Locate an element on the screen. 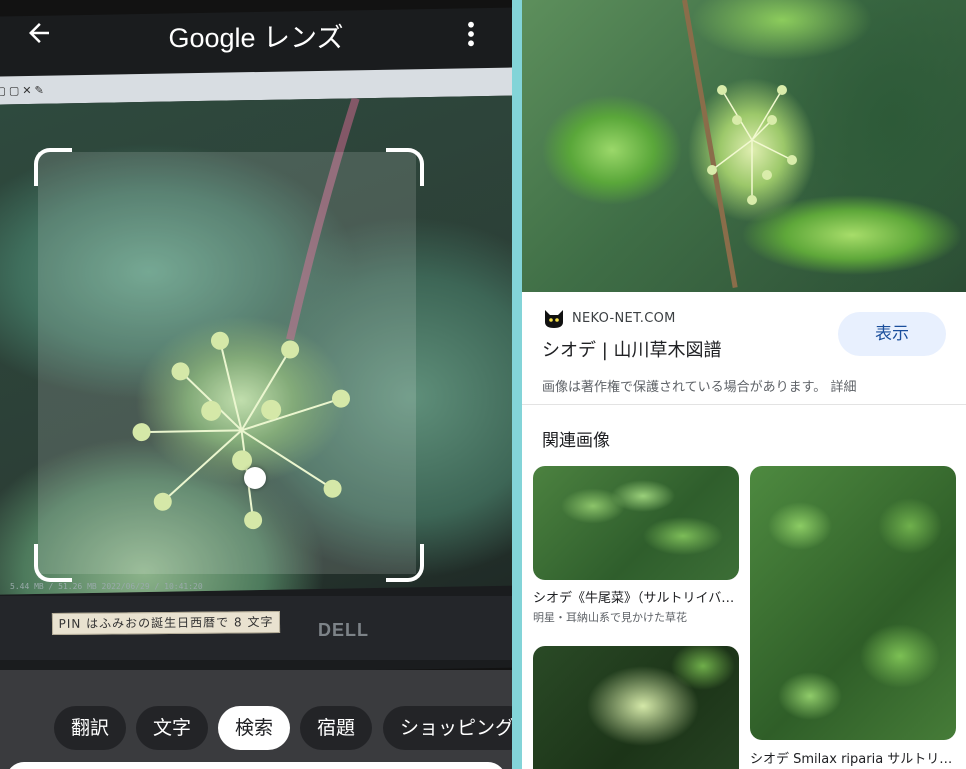  related-images-heading: 関連画像 is located at coordinates (576, 441).